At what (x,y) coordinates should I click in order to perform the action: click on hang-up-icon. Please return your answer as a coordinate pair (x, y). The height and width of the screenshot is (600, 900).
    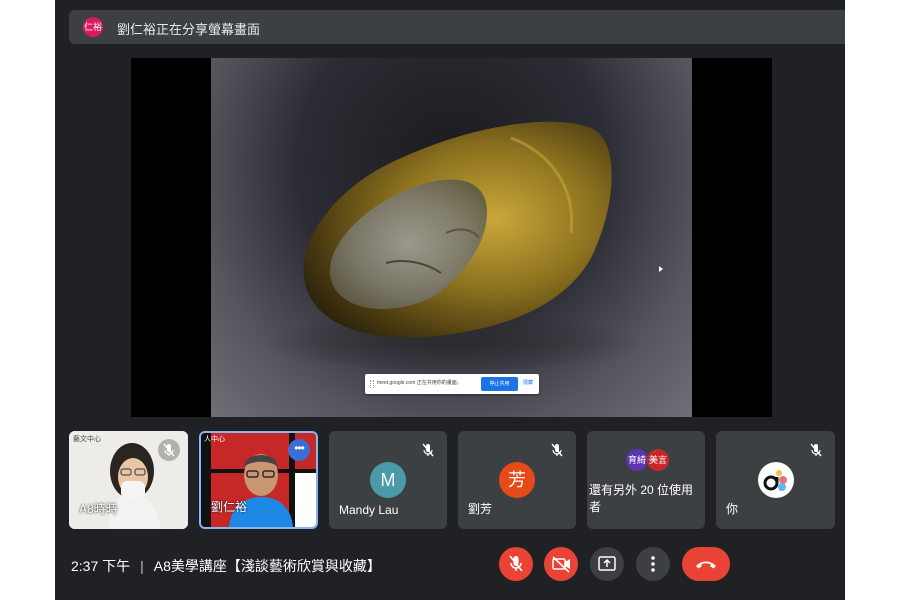
    Looking at the image, I should click on (706, 565).